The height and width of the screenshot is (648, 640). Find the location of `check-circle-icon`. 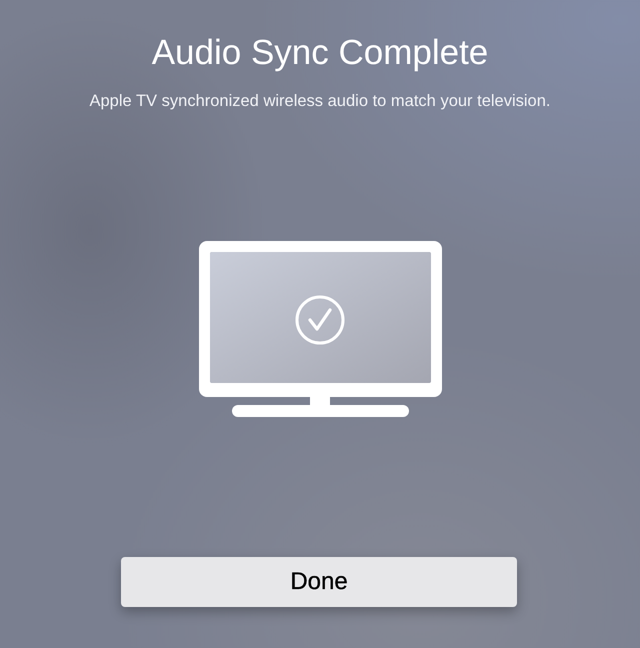

check-circle-icon is located at coordinates (320, 320).